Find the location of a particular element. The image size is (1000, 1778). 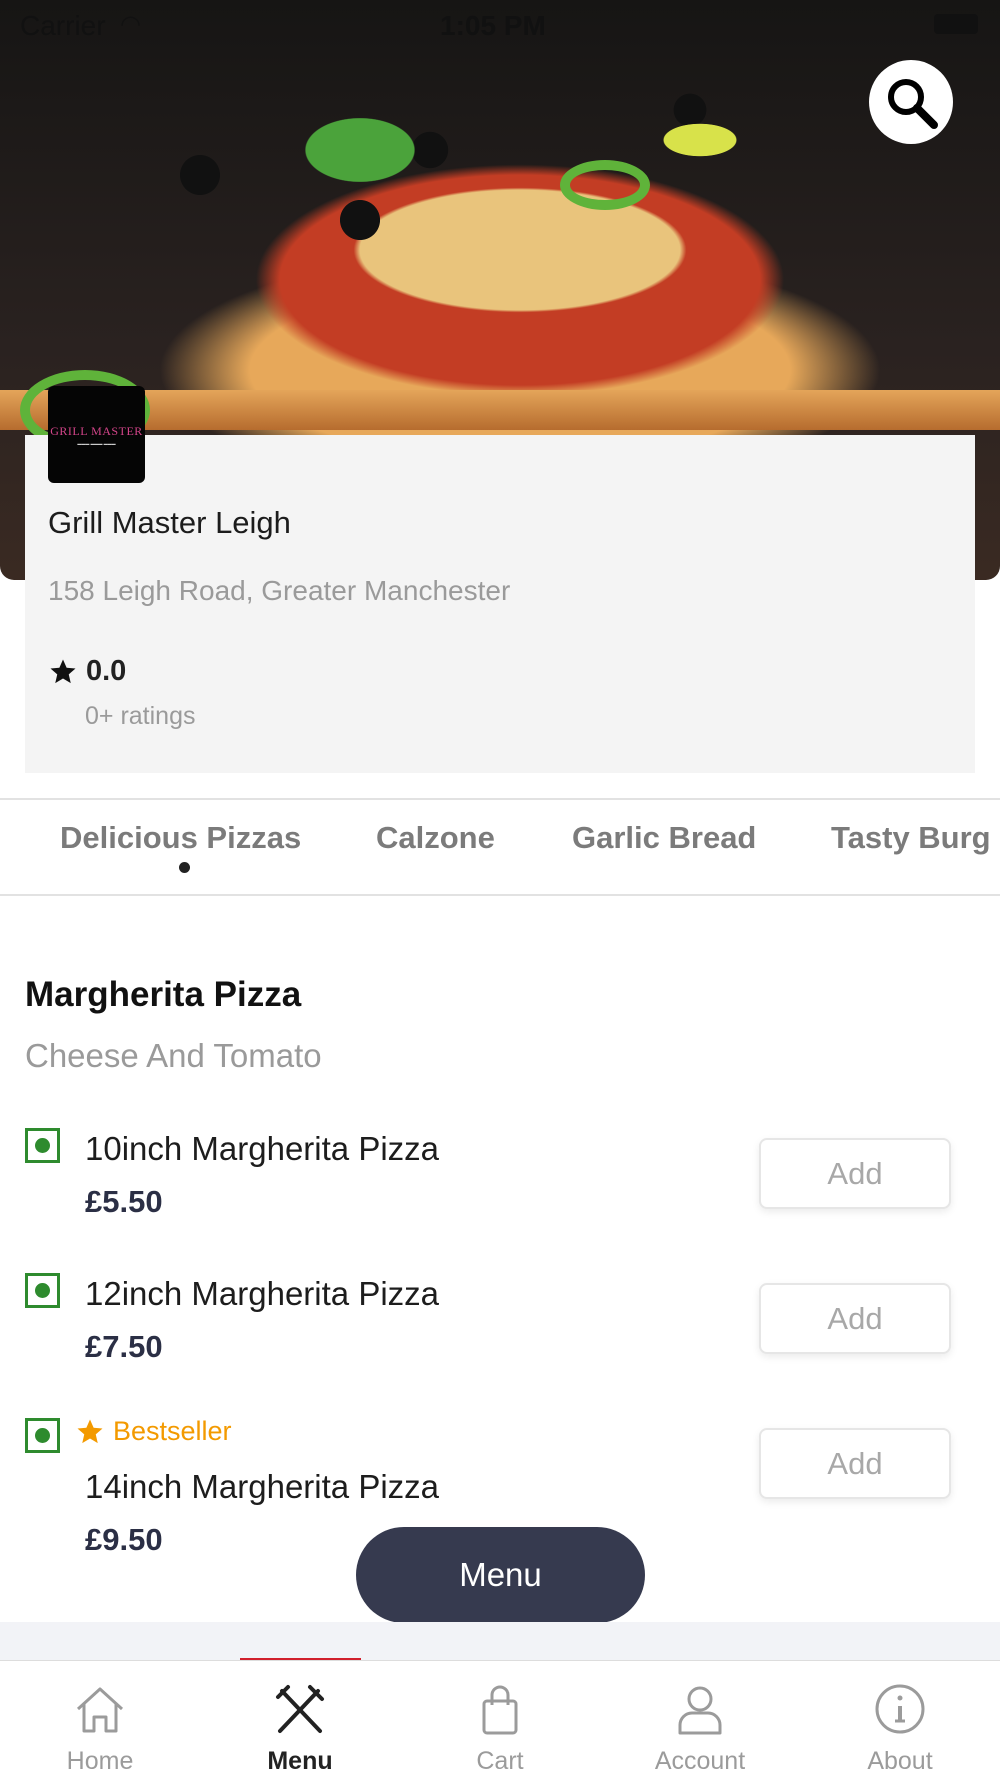

item-name: 12inch Margherita Pizza is located at coordinates (262, 1293).